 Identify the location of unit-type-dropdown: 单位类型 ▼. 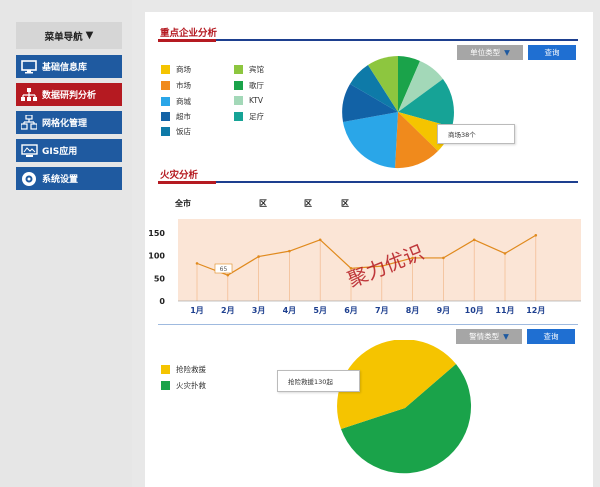
(490, 52).